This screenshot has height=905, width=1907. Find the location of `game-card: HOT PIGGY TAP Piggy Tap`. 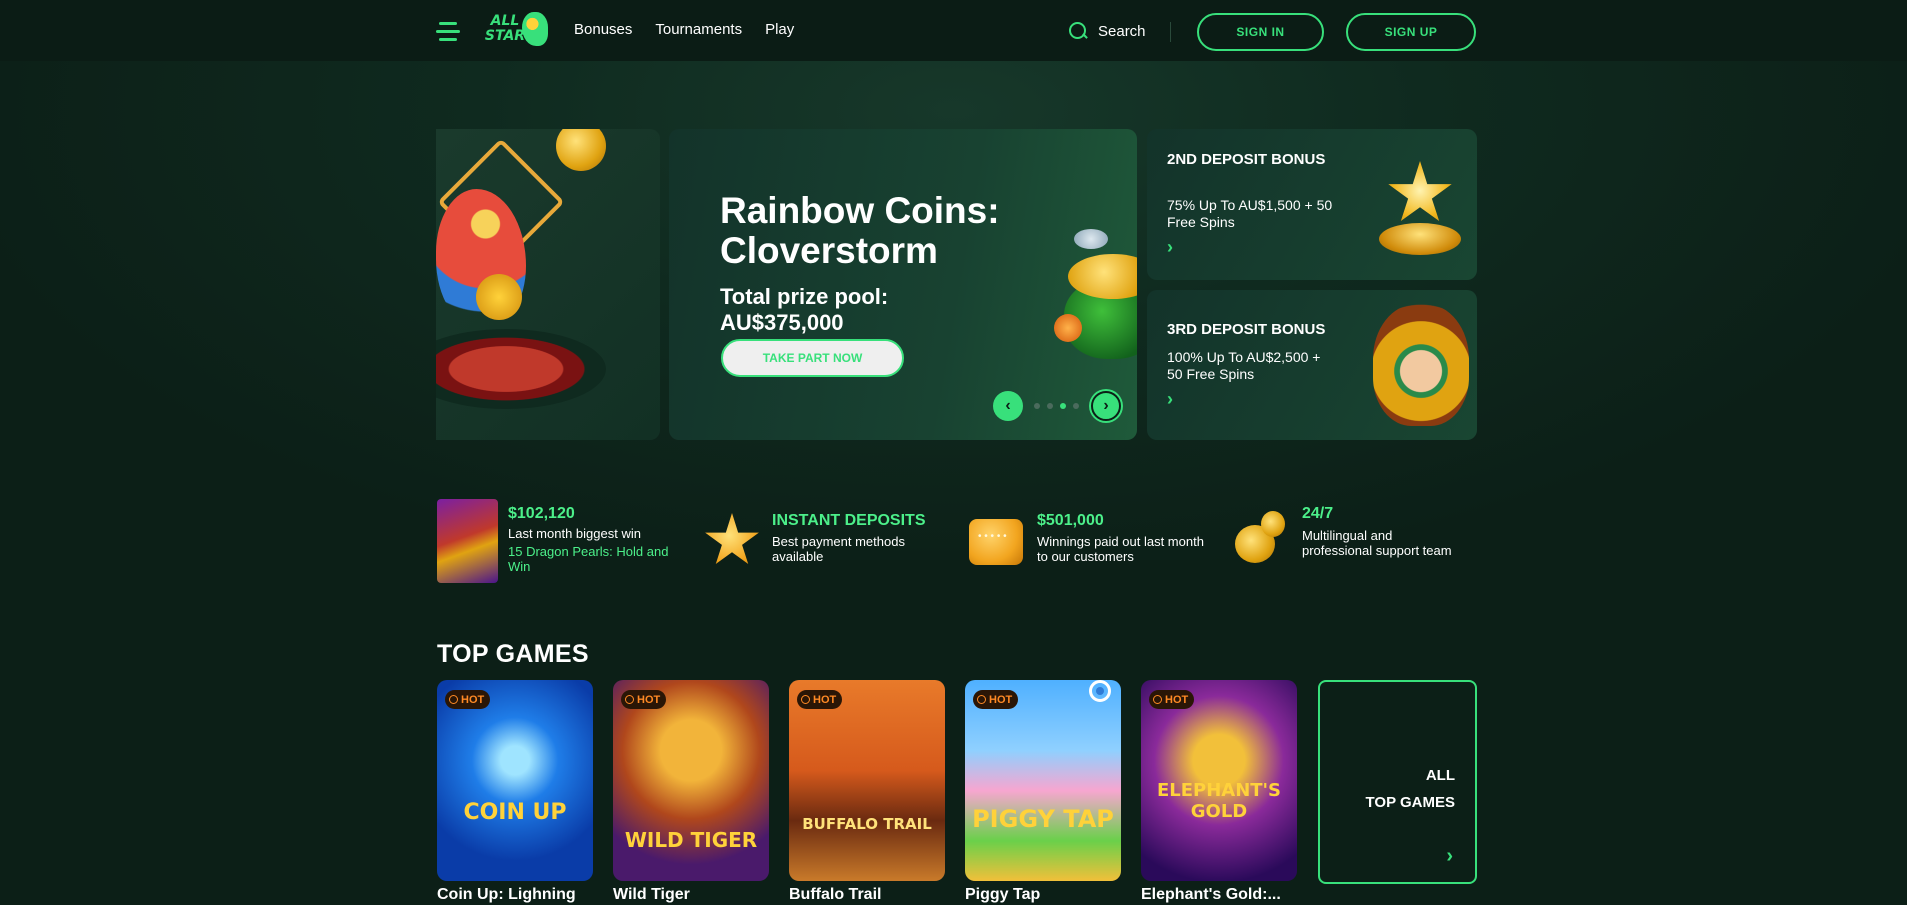

game-card: HOT PIGGY TAP Piggy Tap is located at coordinates (1043, 791).